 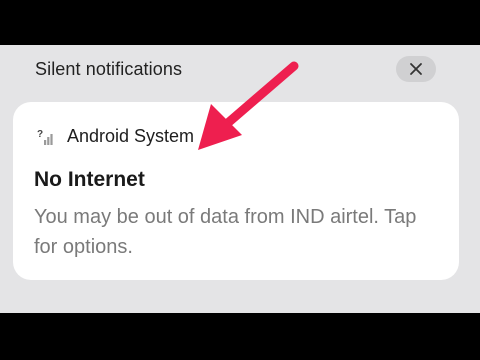 I want to click on app-name: Android System, so click(x=131, y=136).